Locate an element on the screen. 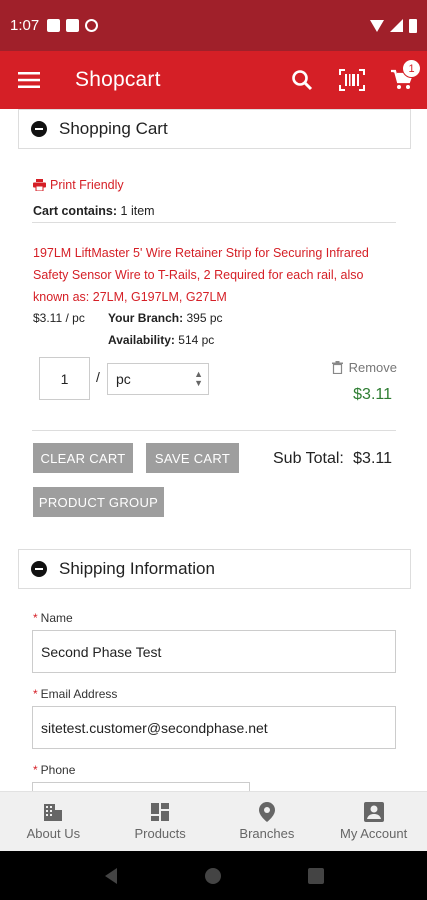 The width and height of the screenshot is (427, 900). nav-my-account-label: My Account is located at coordinates (374, 833).